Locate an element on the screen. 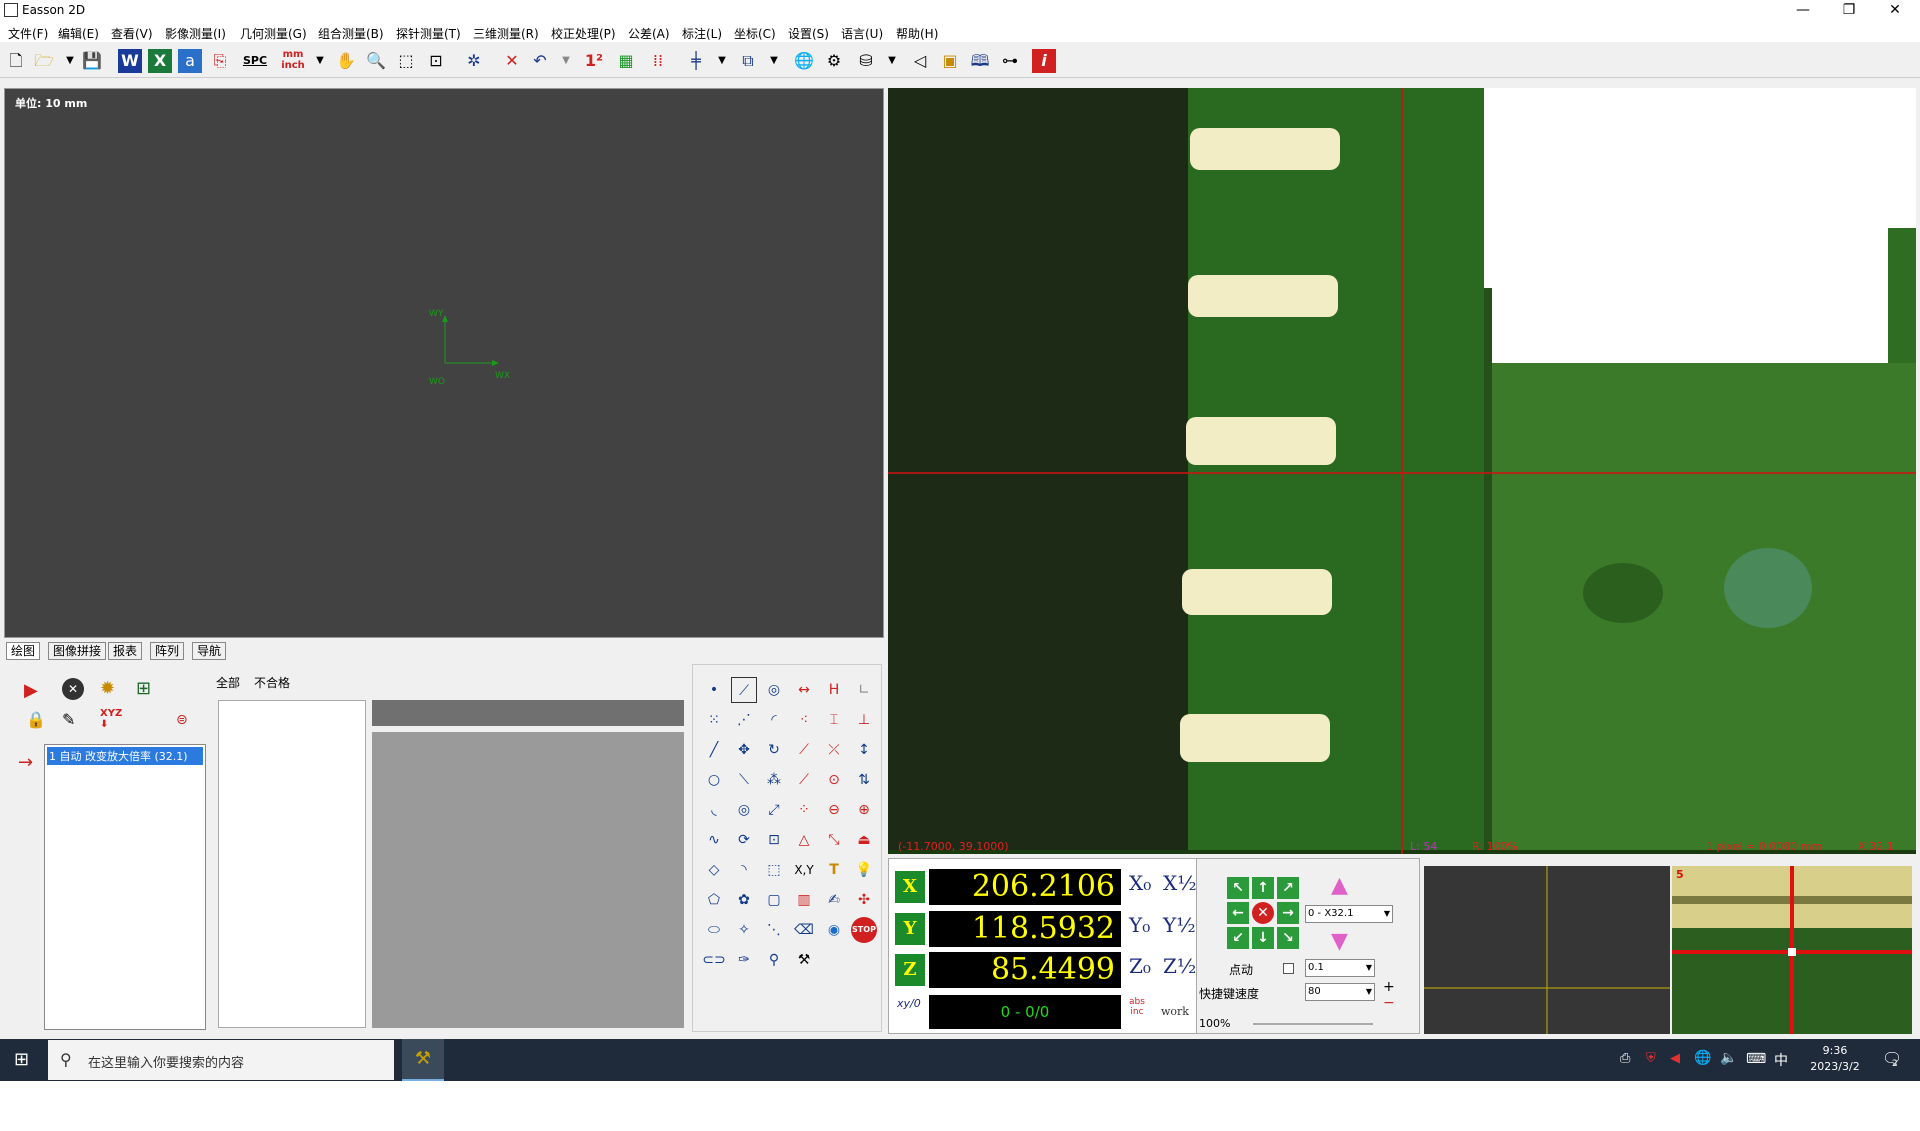 The height and width of the screenshot is (1131, 1920). sort-tool-icon: ⇅ is located at coordinates (864, 780).